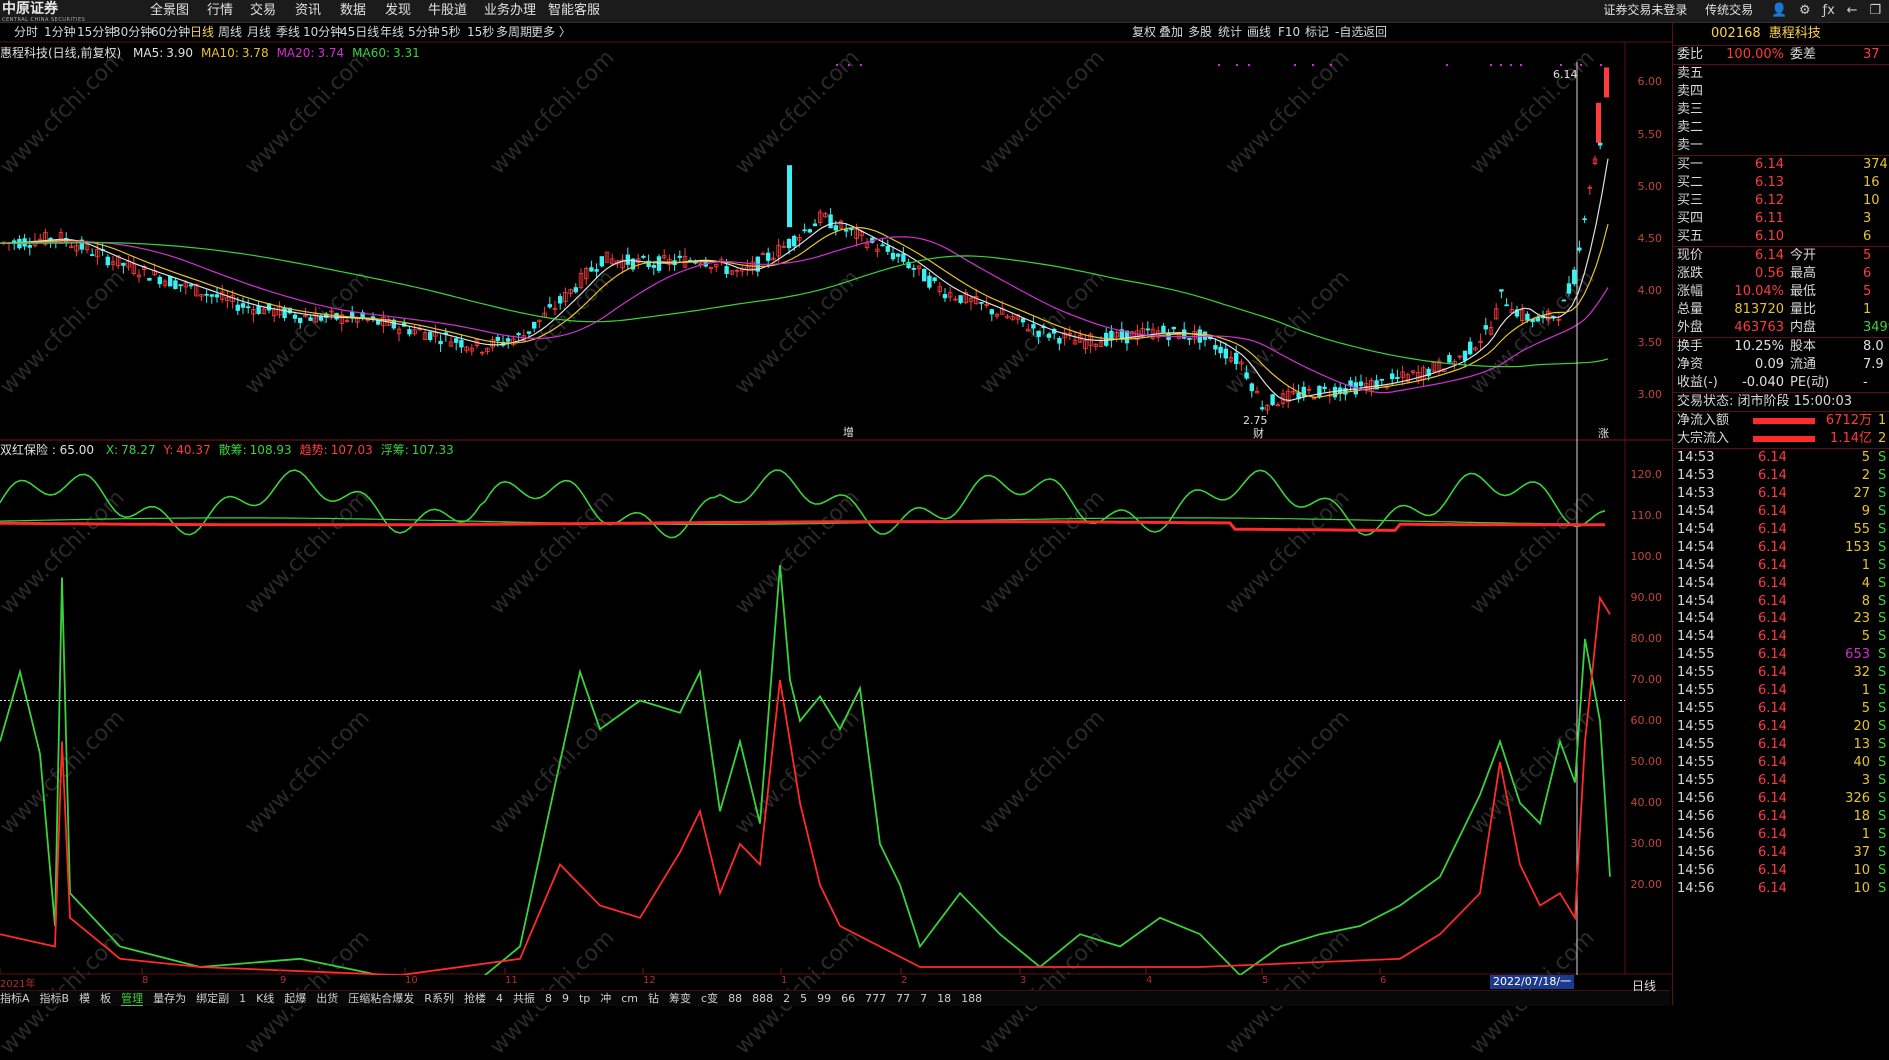  Describe the element at coordinates (875, 998) in the screenshot. I see `indicator-tab-30: 777` at that location.